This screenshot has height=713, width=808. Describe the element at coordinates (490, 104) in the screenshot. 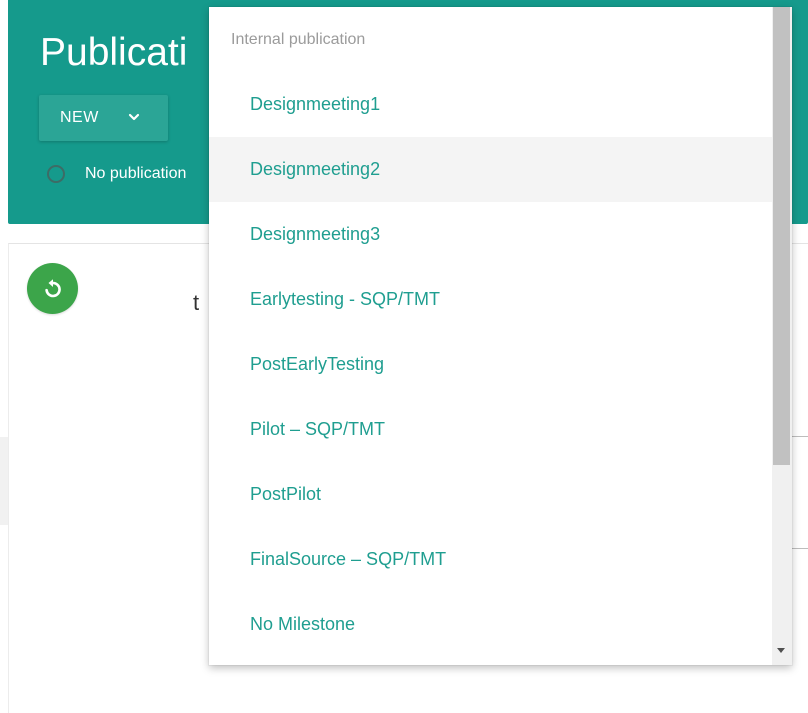

I see `menu-item-designmeeting1: Designmeeting1` at that location.